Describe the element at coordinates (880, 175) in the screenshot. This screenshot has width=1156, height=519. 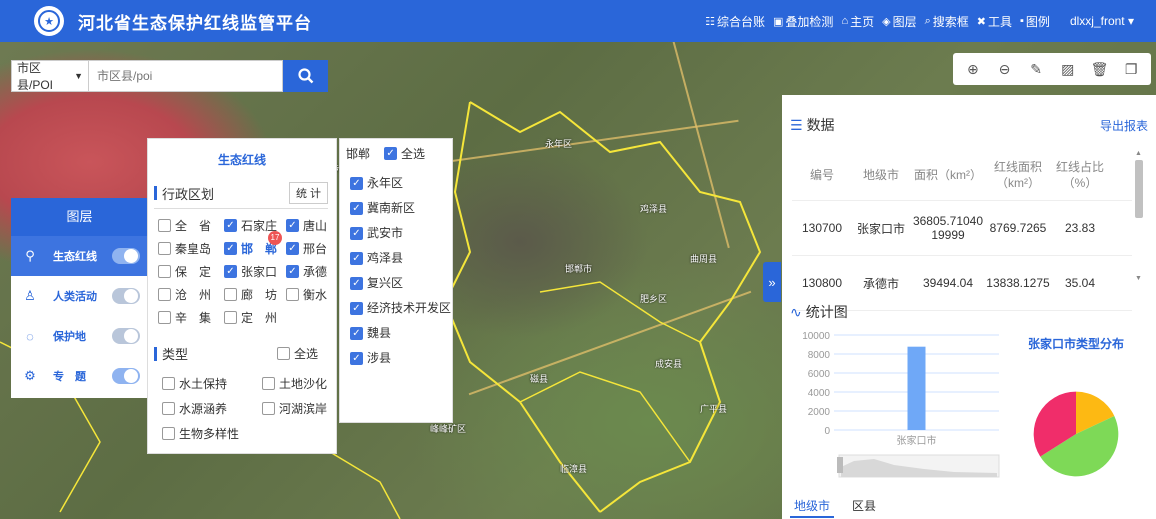
I see `column-header: 地级市` at that location.